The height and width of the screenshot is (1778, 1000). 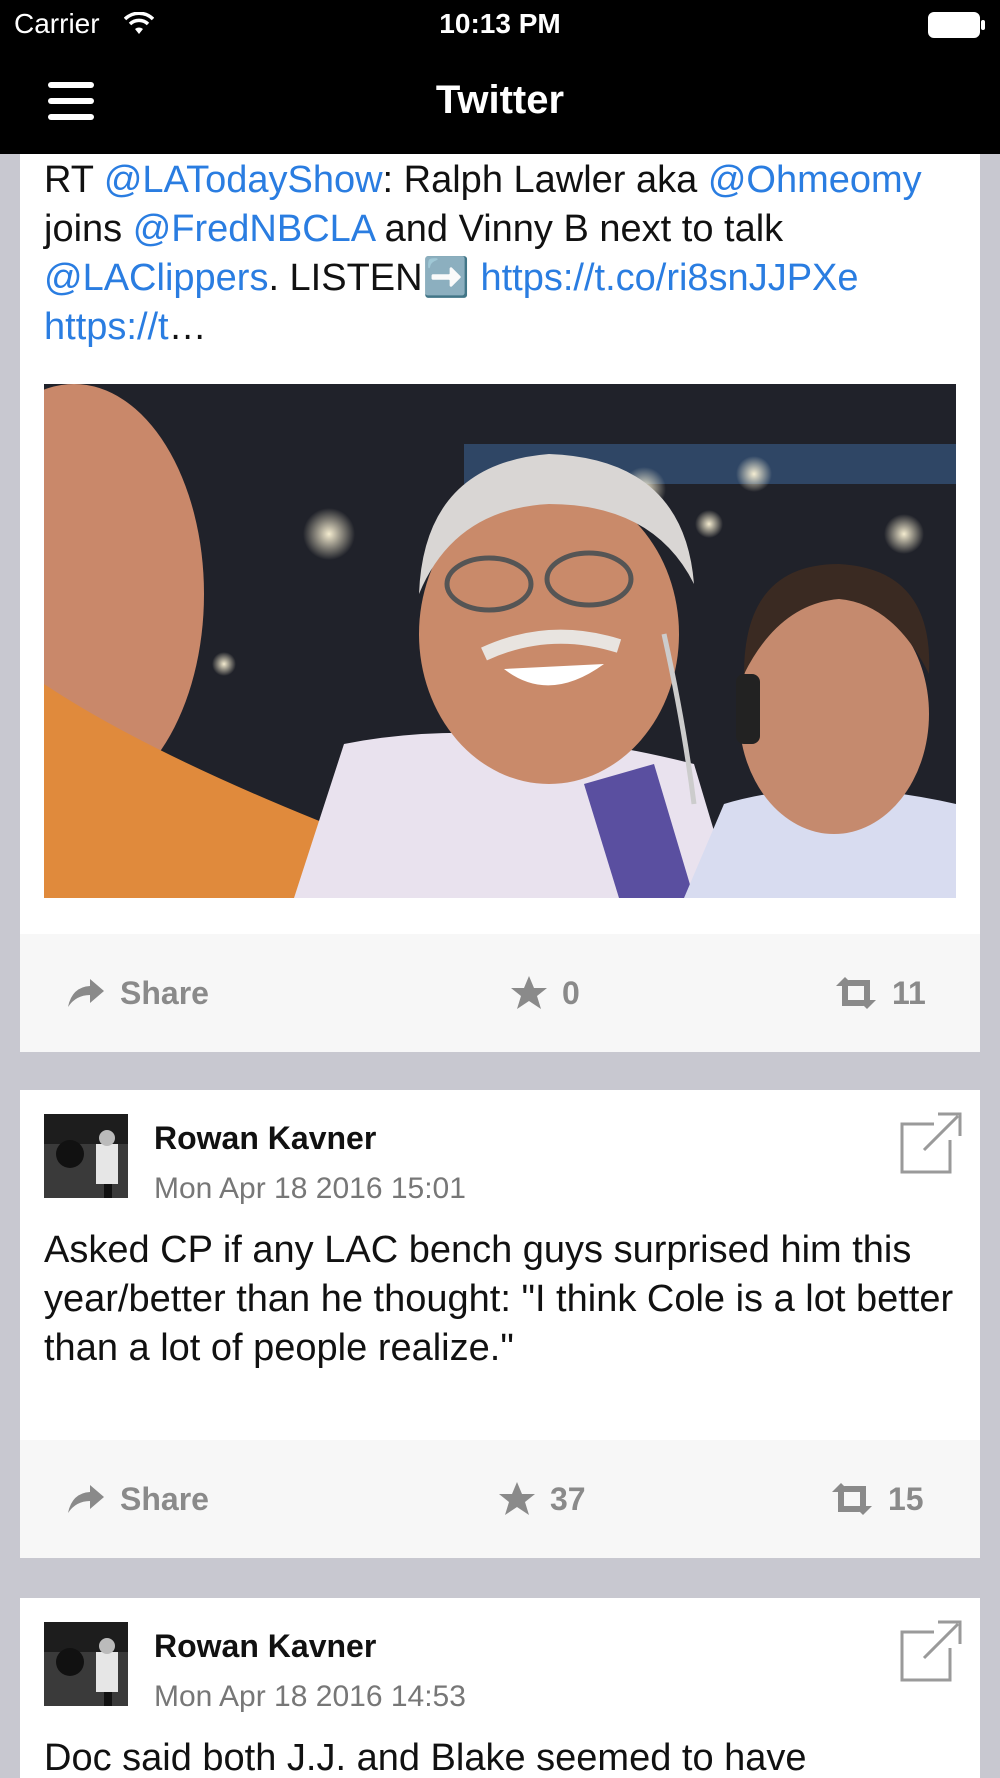 What do you see at coordinates (500, 993) in the screenshot?
I see `tweet-action-bar: Share 0 11` at bounding box center [500, 993].